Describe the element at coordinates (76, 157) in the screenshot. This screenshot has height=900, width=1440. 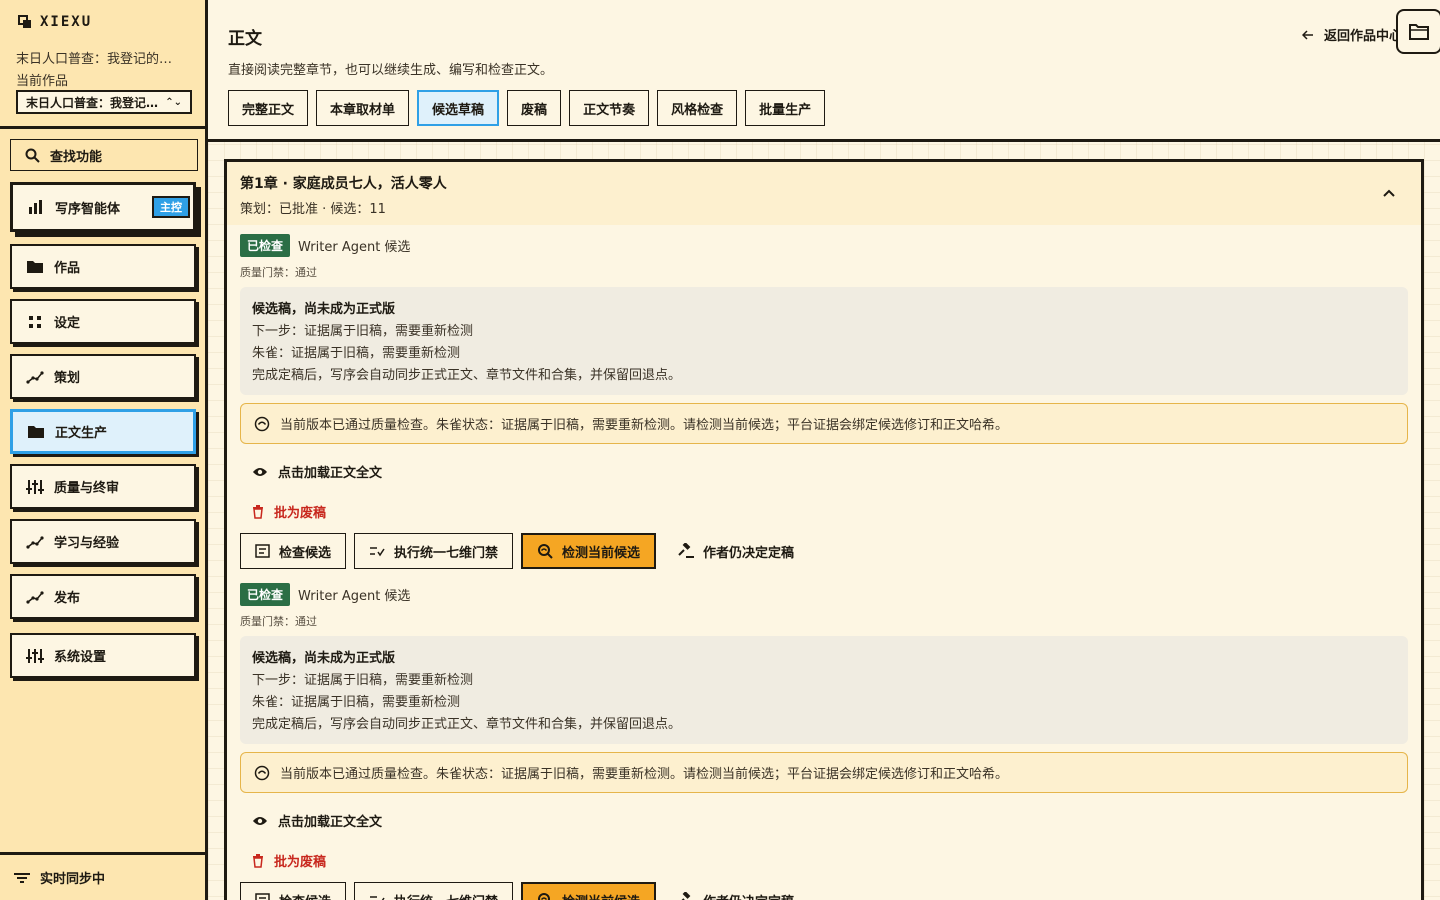
I see `search-label: 查找功能` at that location.